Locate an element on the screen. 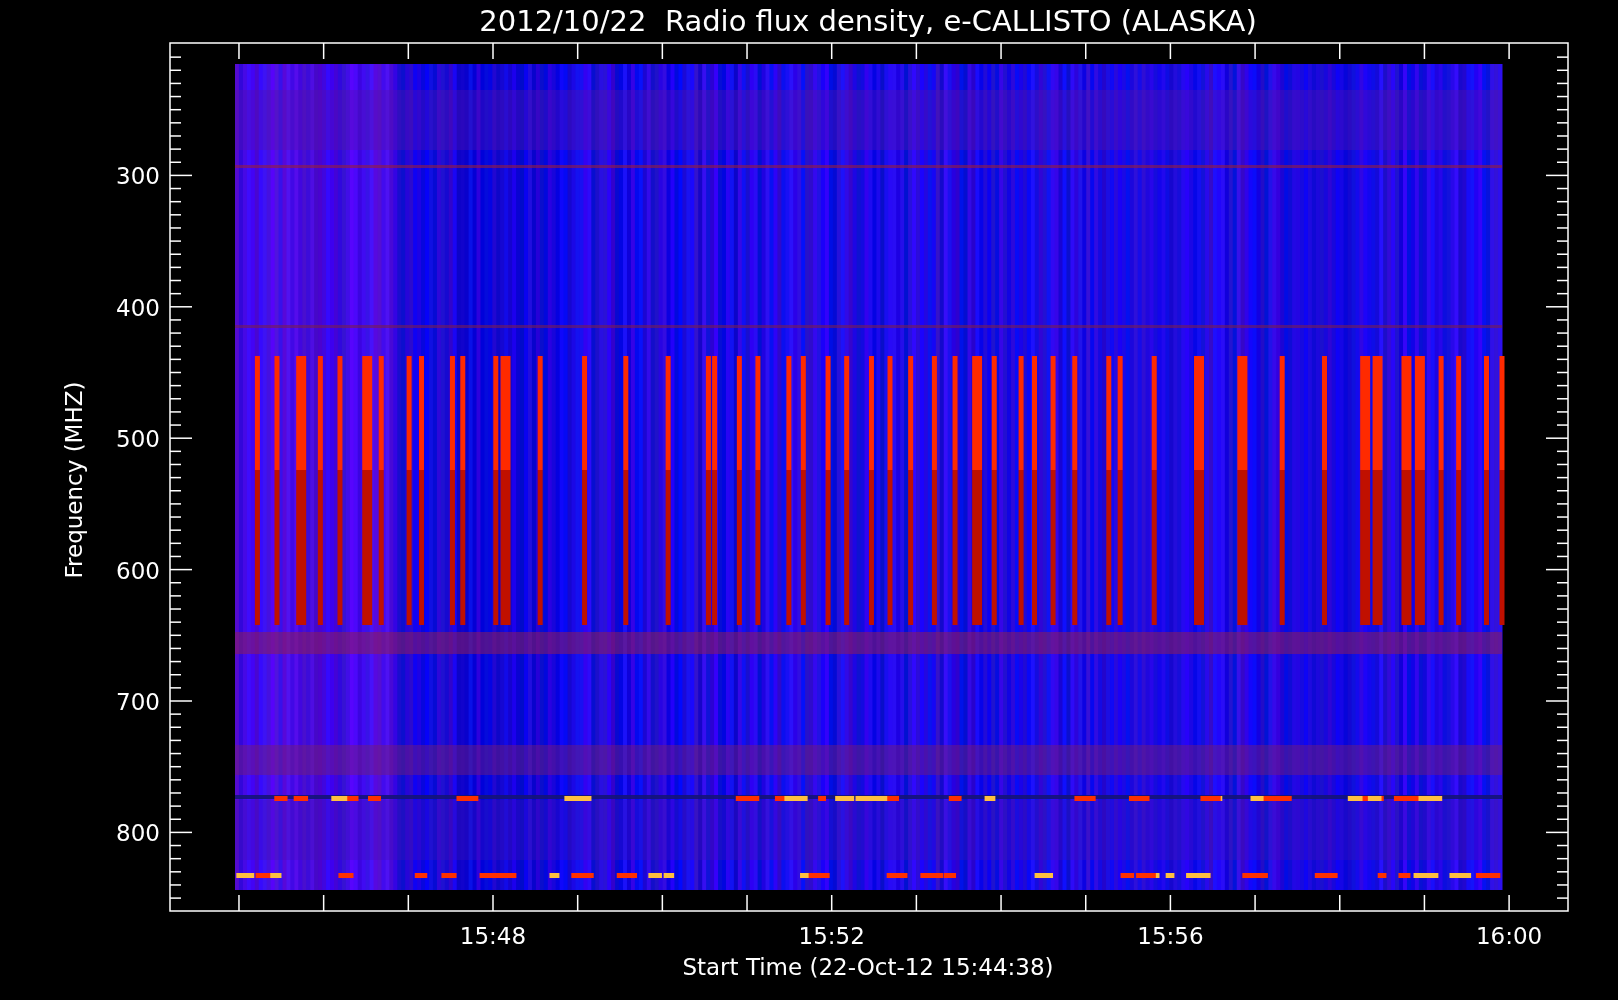 Image resolution: width=1618 pixels, height=1000 pixels. x-tick-label: 15:48 is located at coordinates (493, 936).